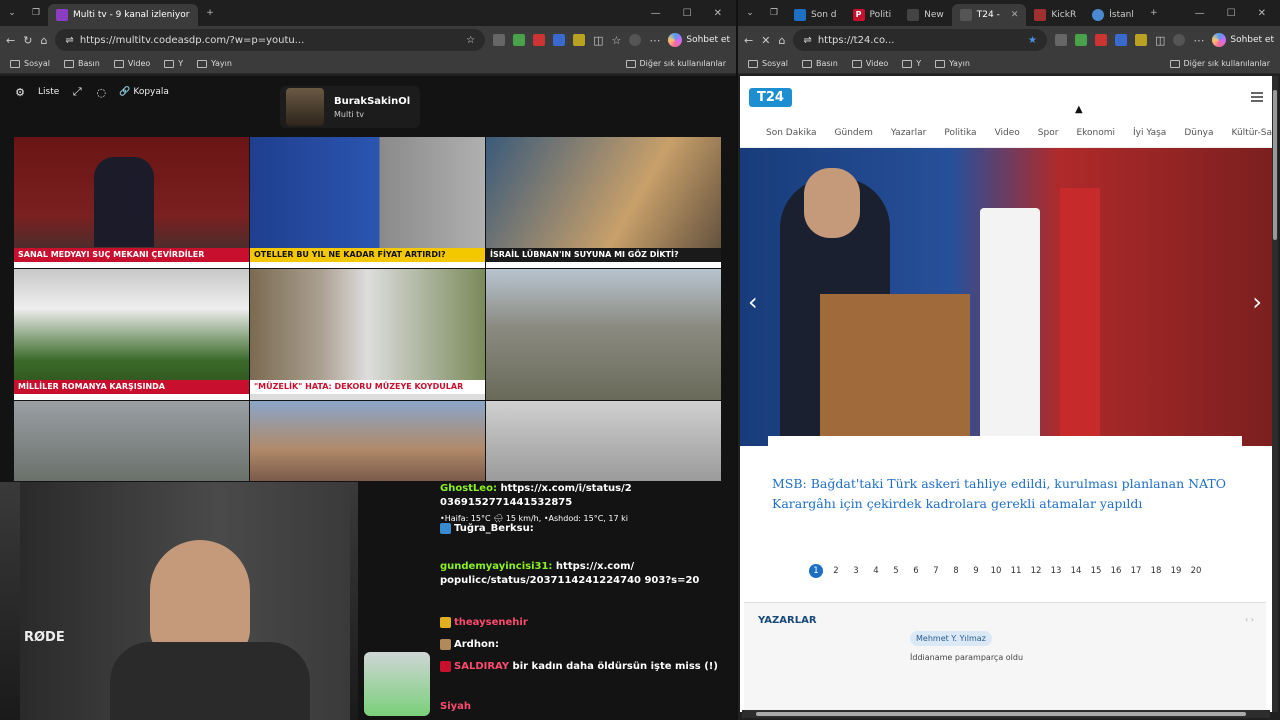  I want to click on page-dot: 2, so click(836, 571).